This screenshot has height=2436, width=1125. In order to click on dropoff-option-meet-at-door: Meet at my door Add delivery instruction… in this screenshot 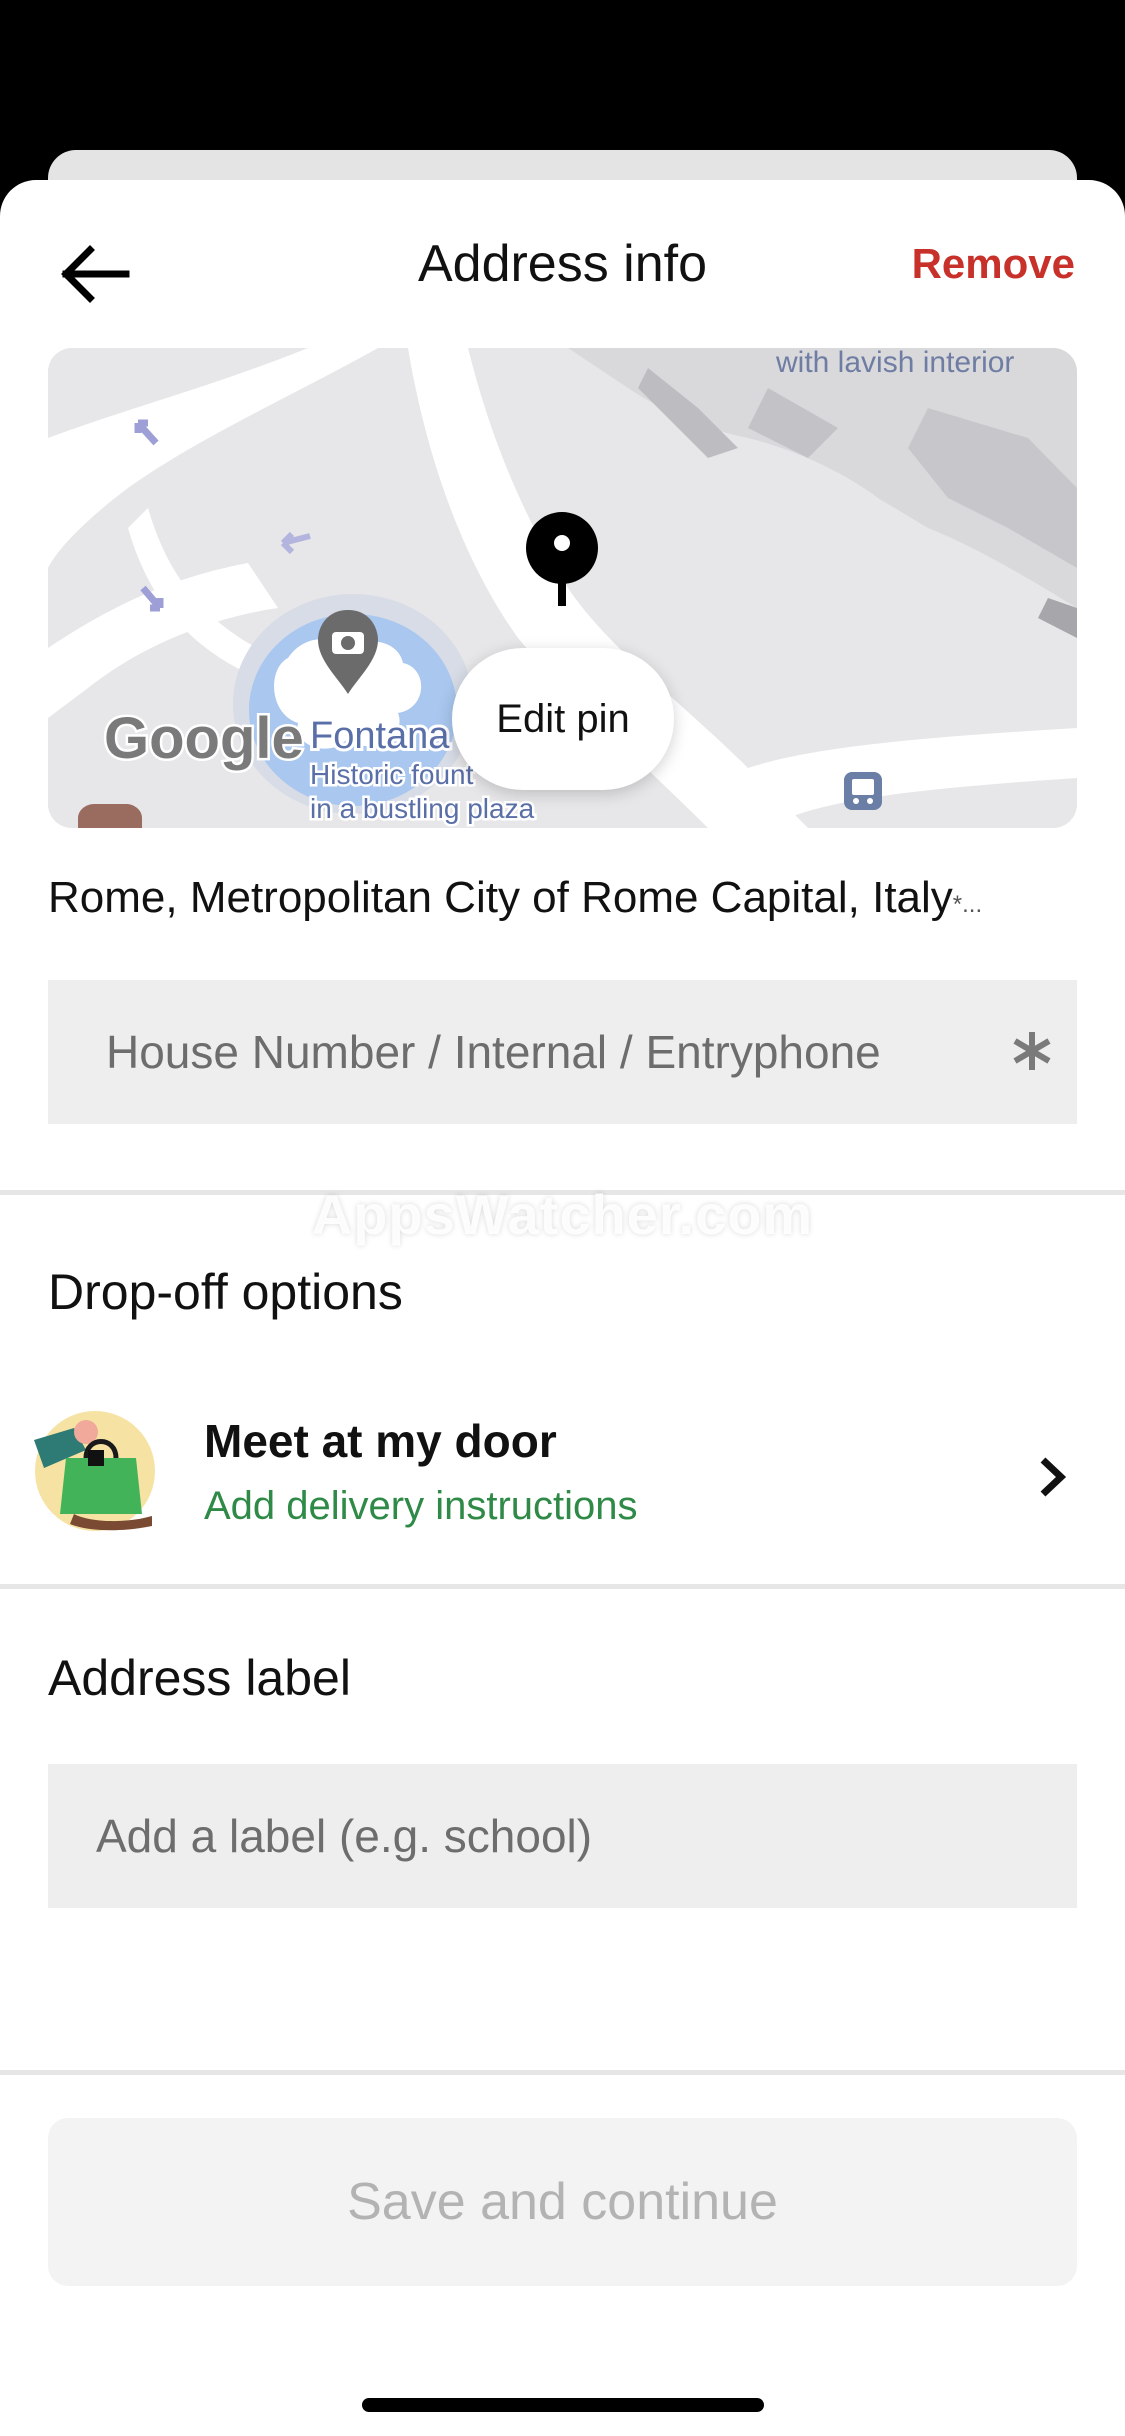, I will do `click(562, 1467)`.